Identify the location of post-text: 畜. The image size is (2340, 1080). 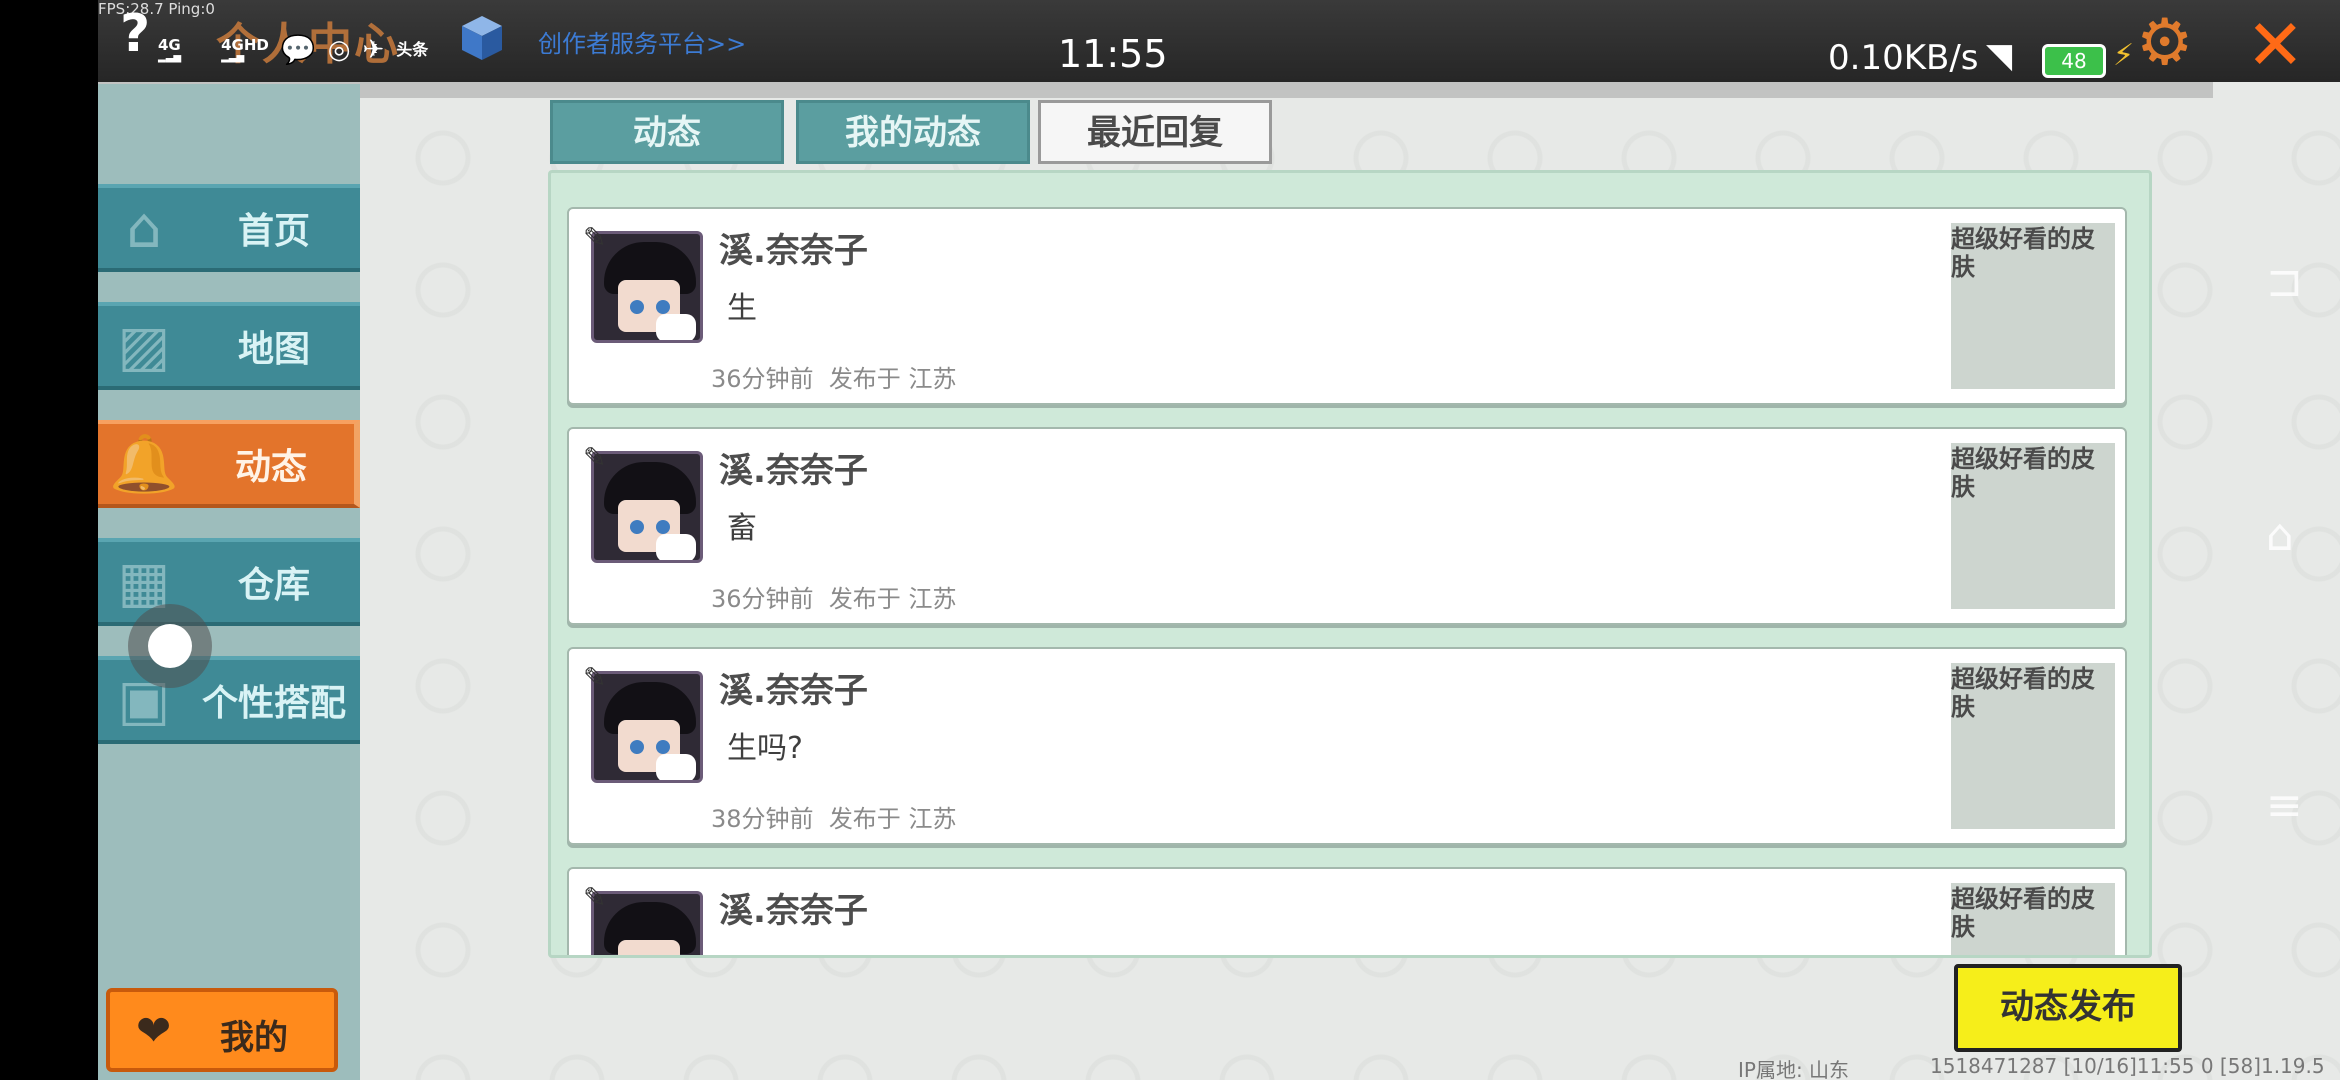
(742, 528).